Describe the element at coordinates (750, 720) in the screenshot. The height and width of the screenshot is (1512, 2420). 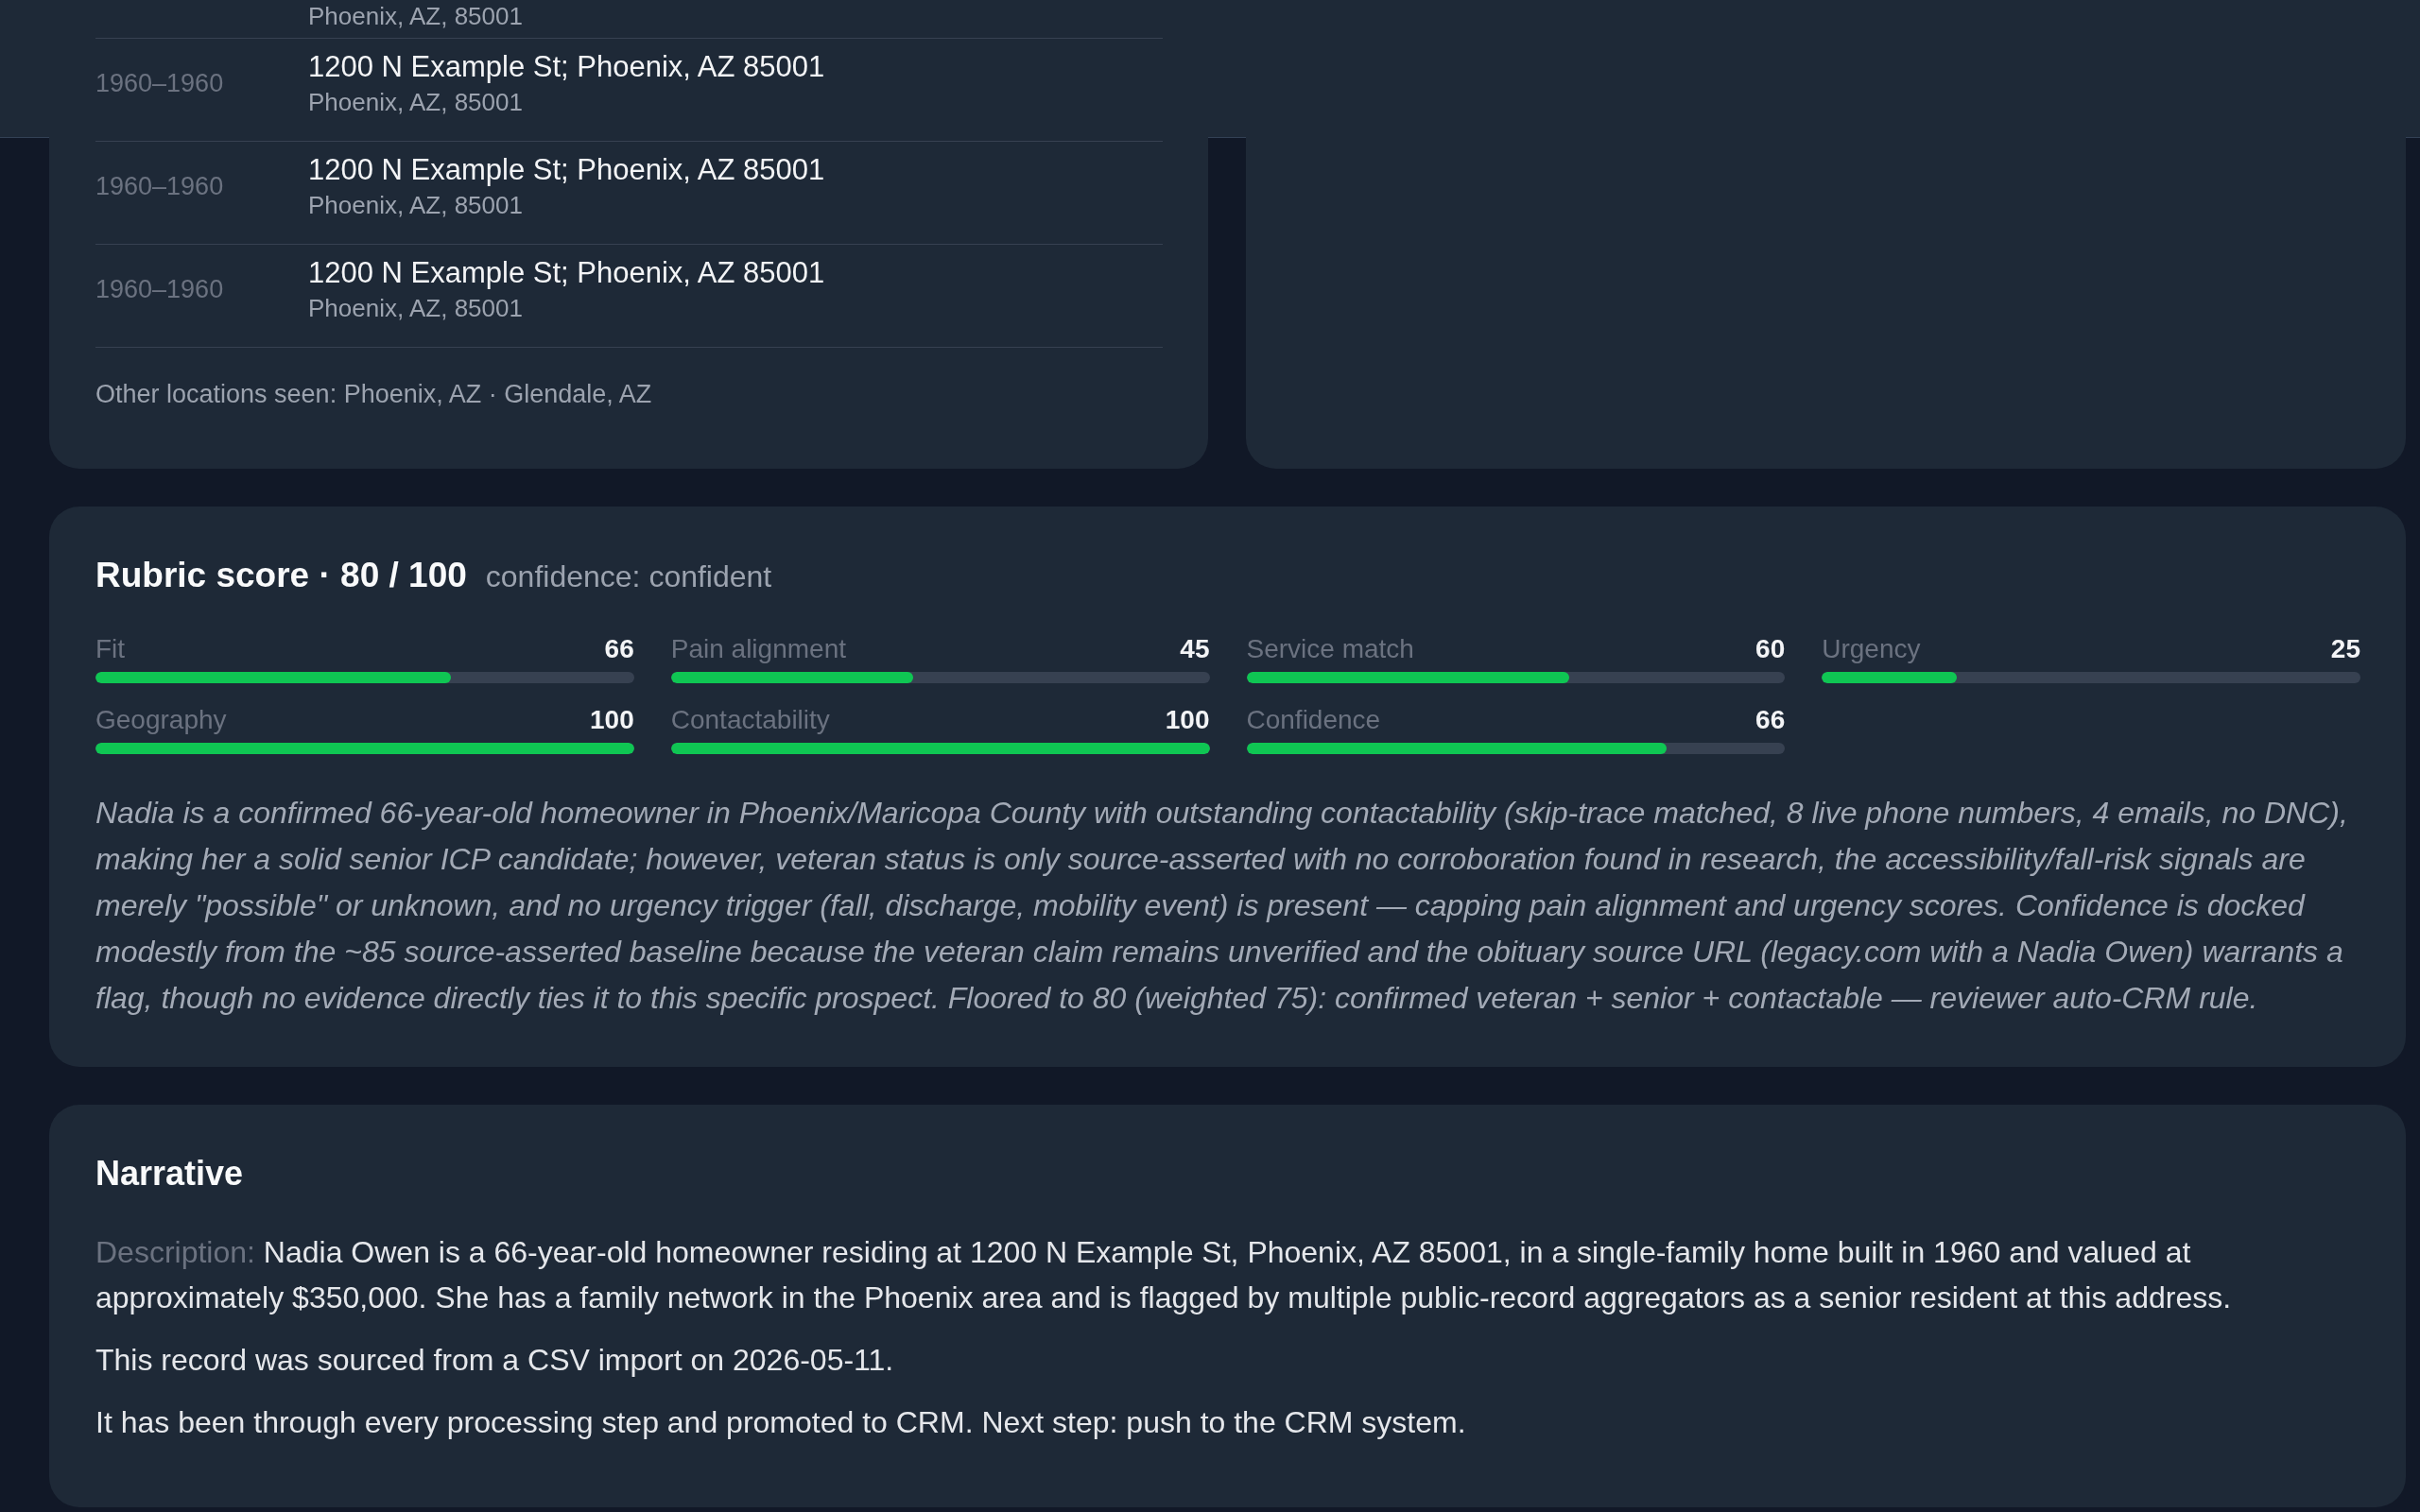
I see `metric-label: Contactability` at that location.